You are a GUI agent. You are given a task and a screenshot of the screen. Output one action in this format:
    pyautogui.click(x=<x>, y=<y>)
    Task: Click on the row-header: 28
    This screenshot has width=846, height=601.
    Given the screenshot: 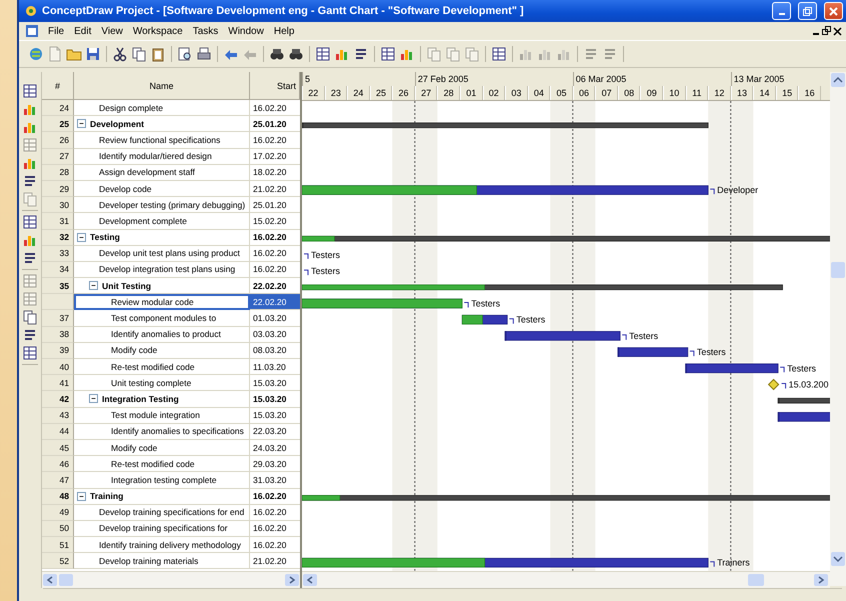 What is the action you would take?
    pyautogui.click(x=58, y=172)
    